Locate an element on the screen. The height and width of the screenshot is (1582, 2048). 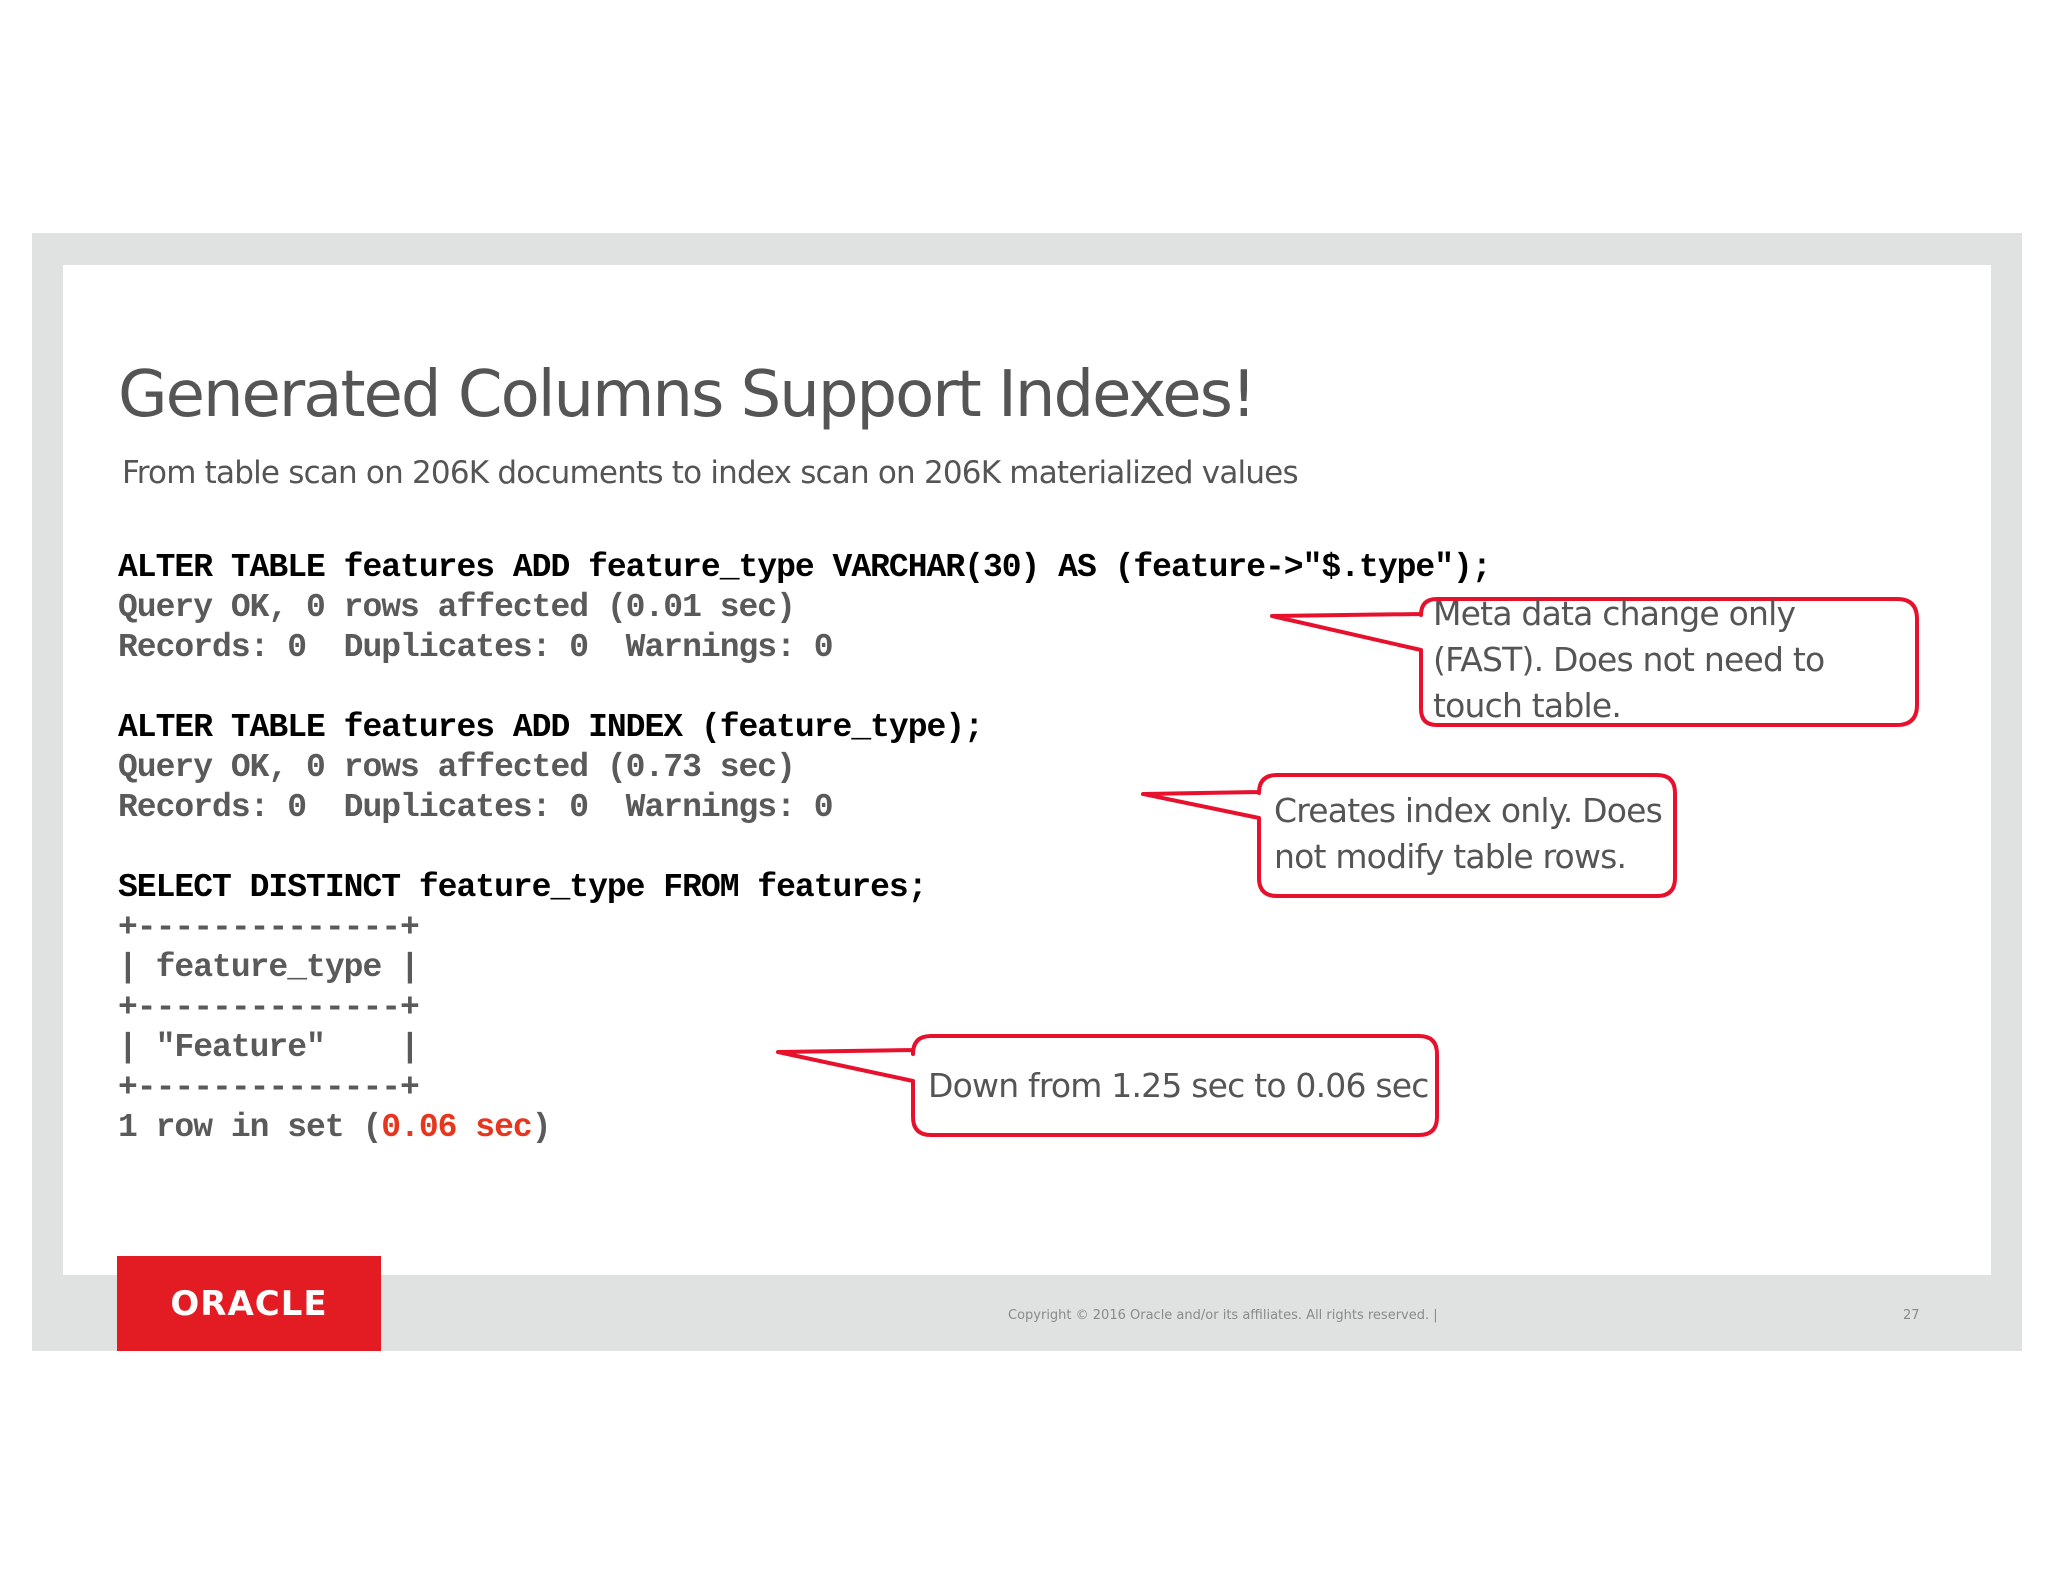
callout-time-text: Down from 1.25 sec to 0.06 sec is located at coordinates (1178, 1086).